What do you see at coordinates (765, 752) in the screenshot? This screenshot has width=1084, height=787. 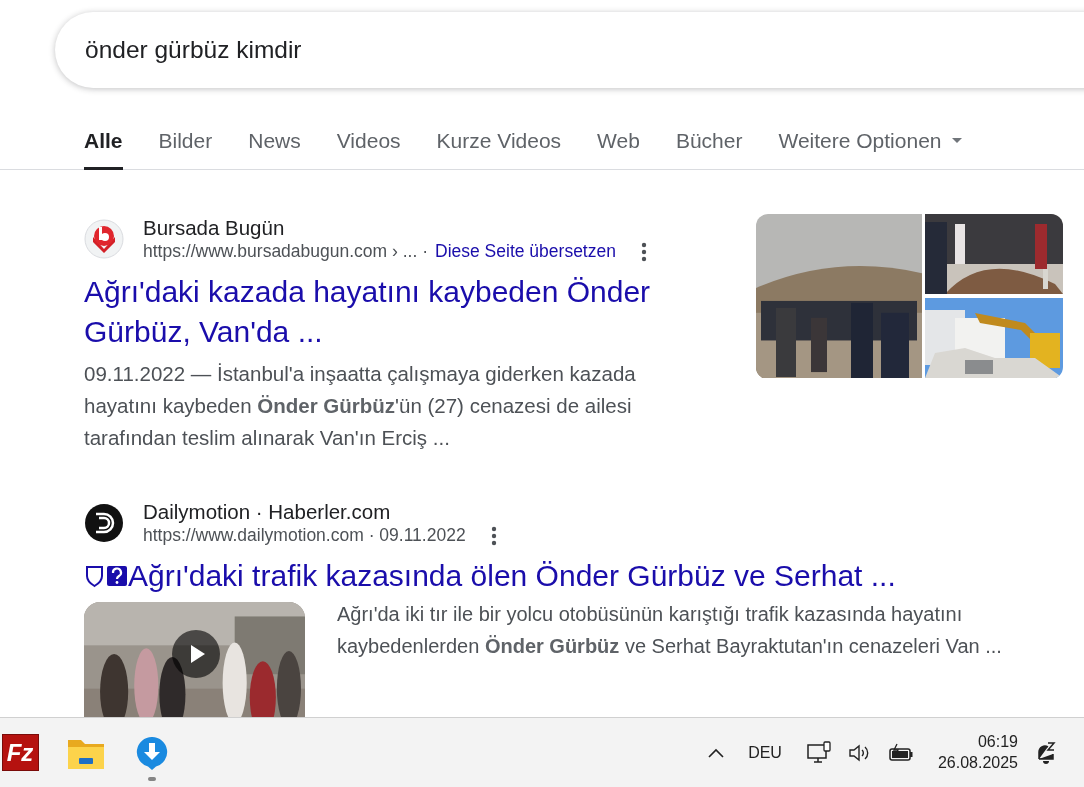 I see `language-indicator: DEU` at bounding box center [765, 752].